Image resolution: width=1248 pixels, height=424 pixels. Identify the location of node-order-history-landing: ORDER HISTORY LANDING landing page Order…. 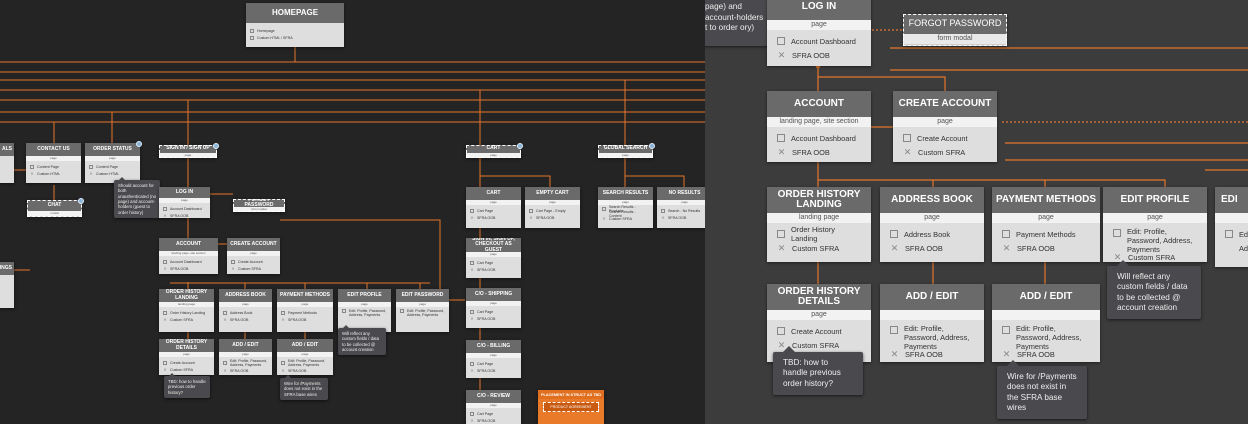
(819, 224).